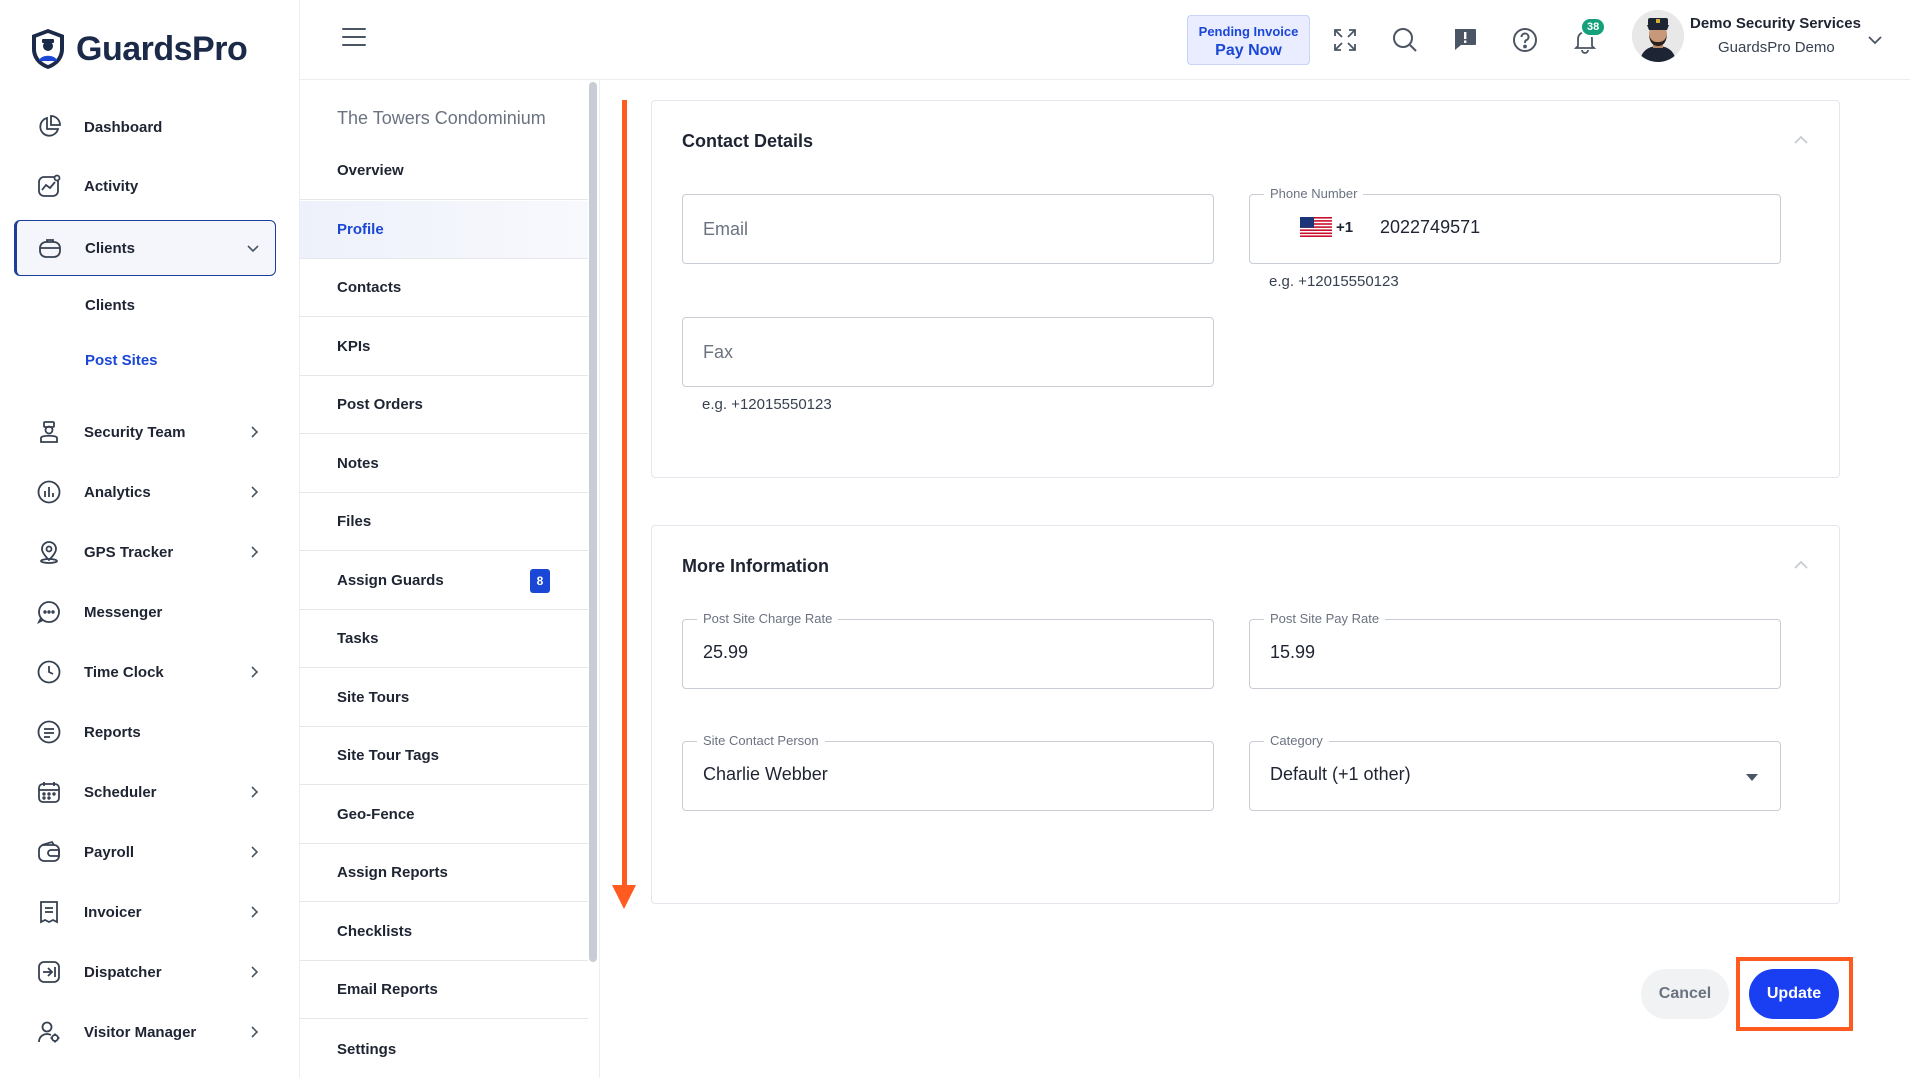 The image size is (1910, 1078). Describe the element at coordinates (593, 522) in the screenshot. I see `subnav-scrollbar` at that location.